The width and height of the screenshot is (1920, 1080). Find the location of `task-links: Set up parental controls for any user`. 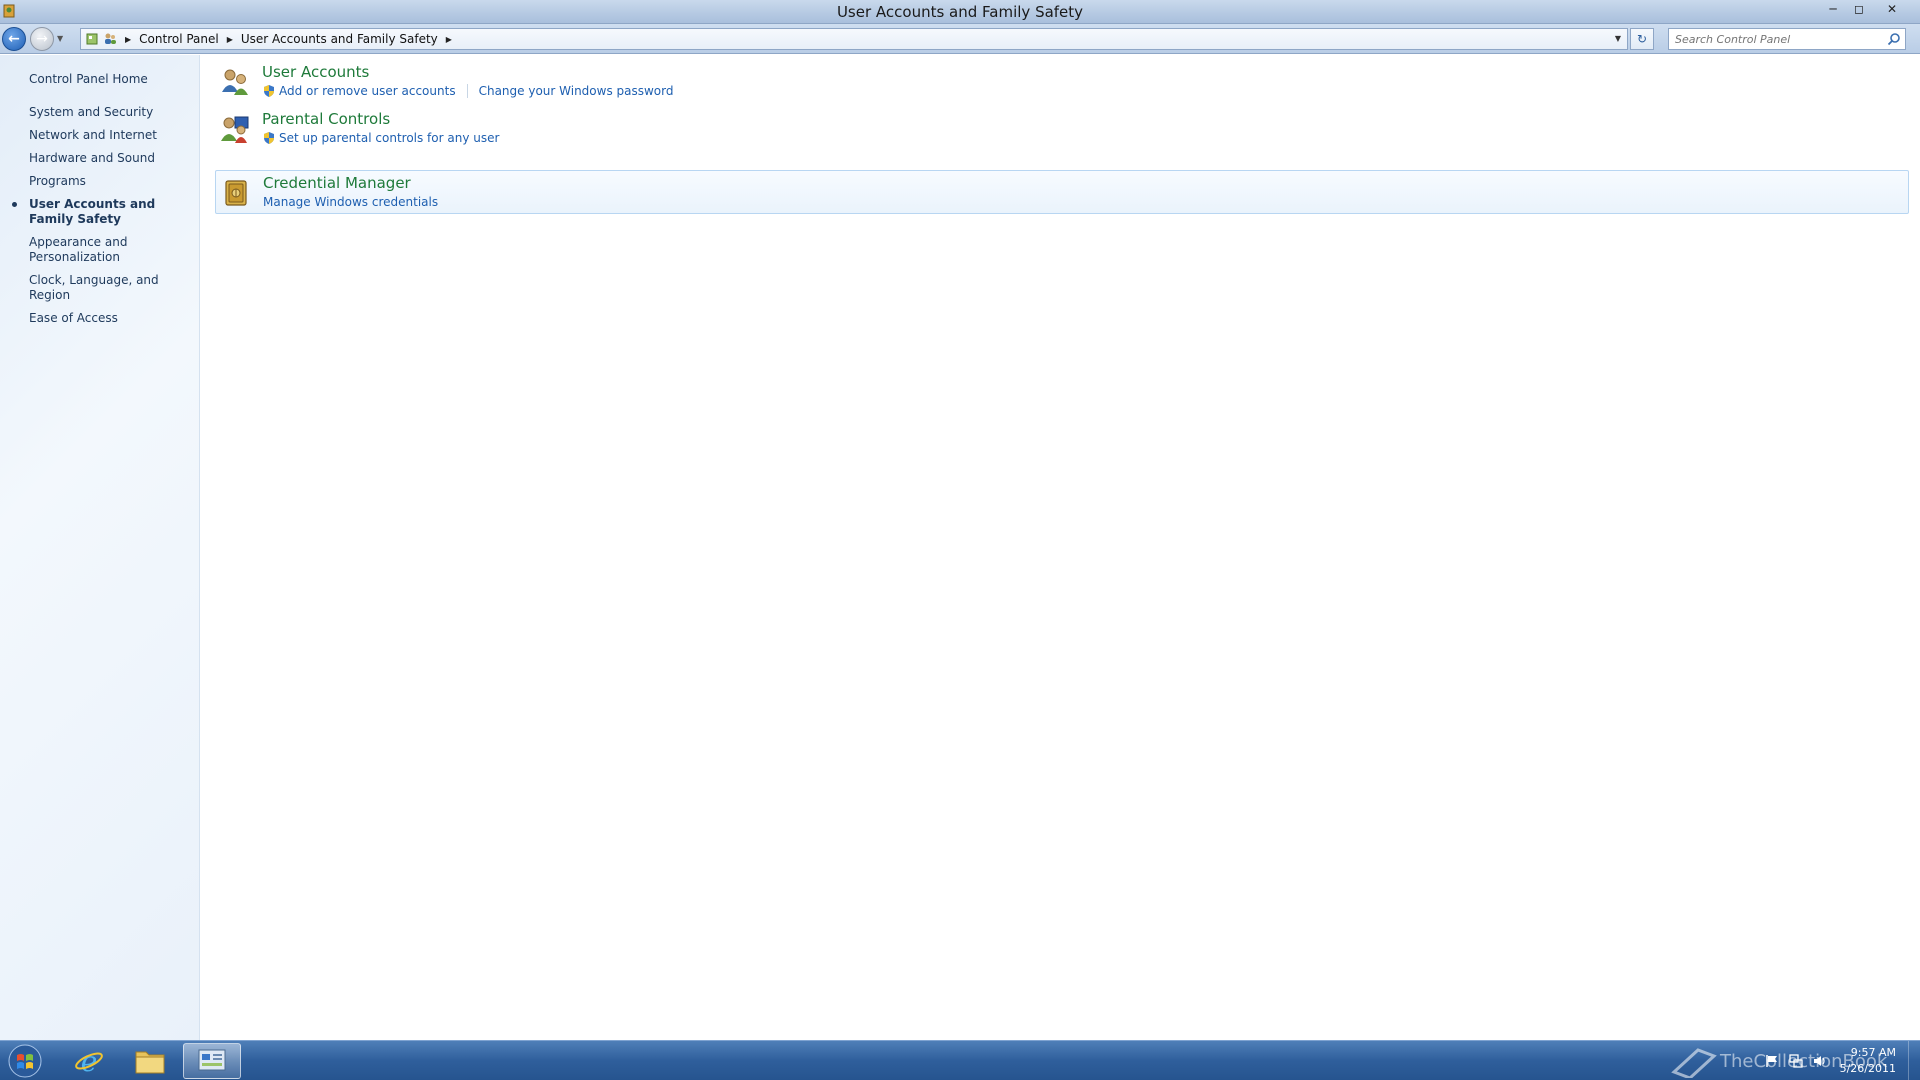

task-links: Set up parental controls for any user is located at coordinates (380, 138).